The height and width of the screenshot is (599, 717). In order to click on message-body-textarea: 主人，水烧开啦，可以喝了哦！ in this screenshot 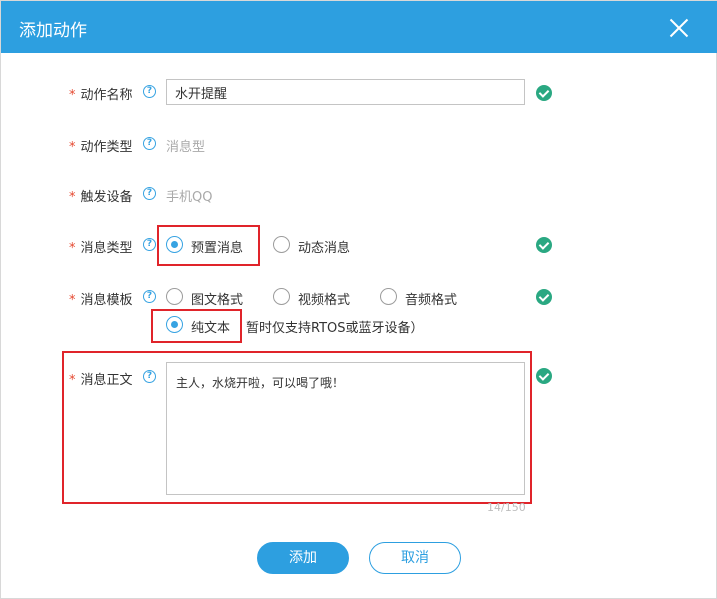, I will do `click(345, 428)`.